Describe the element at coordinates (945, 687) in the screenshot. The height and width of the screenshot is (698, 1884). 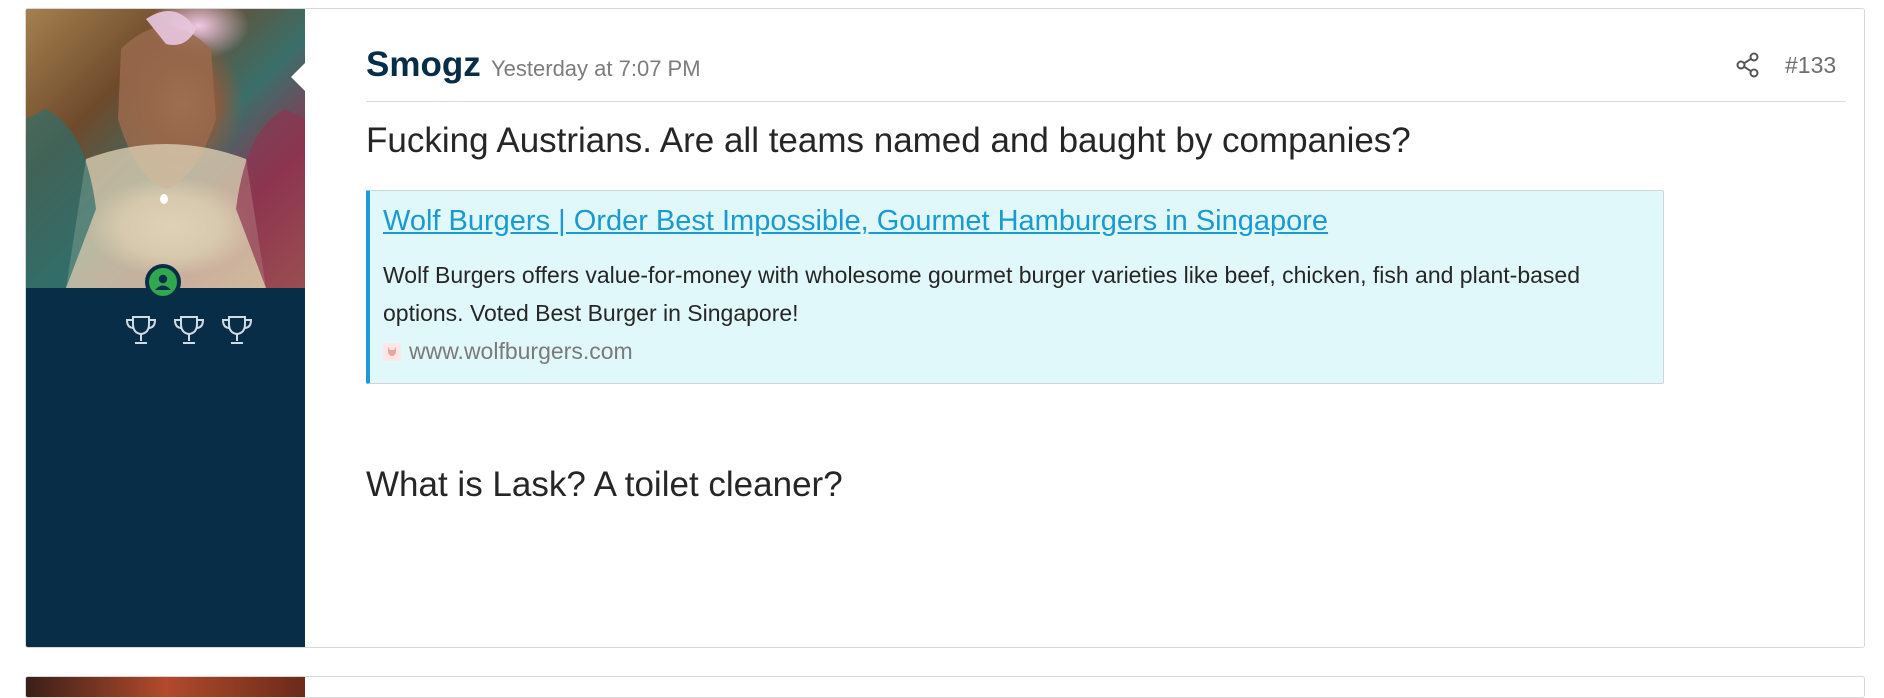
I see `next-forum-post` at that location.